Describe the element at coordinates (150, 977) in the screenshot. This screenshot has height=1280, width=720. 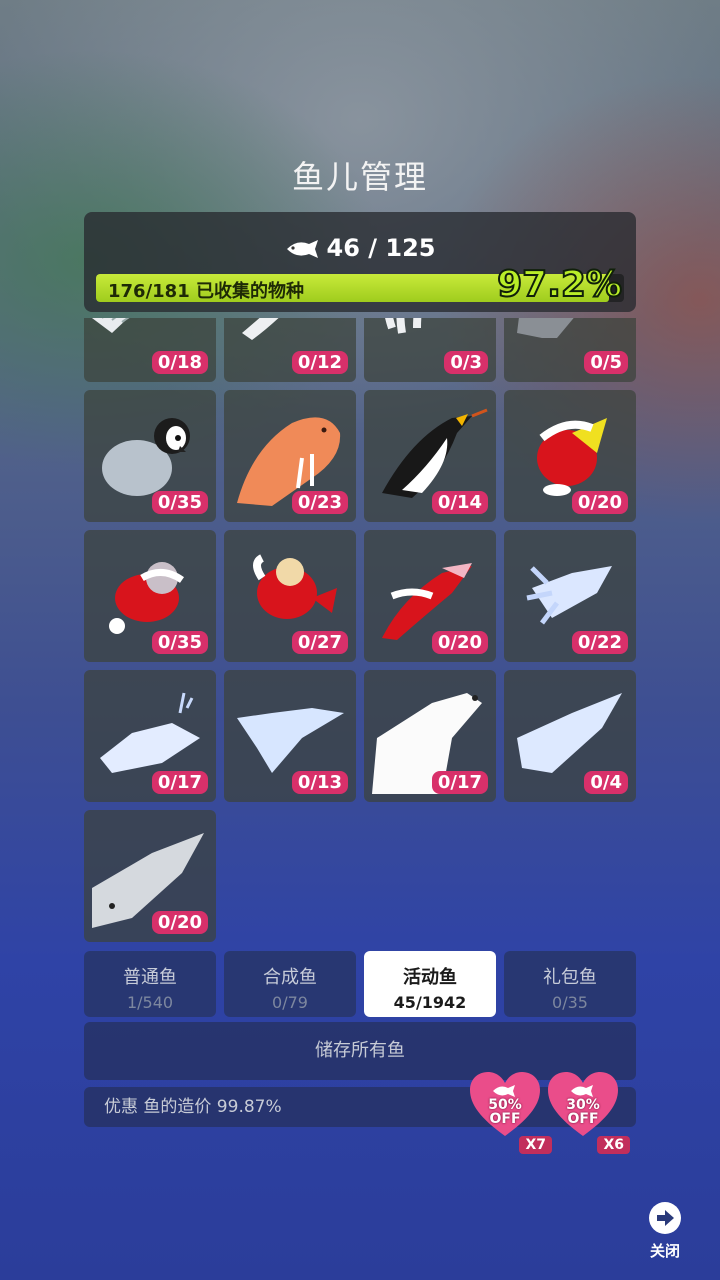
I see `tab-label: 普通鱼` at that location.